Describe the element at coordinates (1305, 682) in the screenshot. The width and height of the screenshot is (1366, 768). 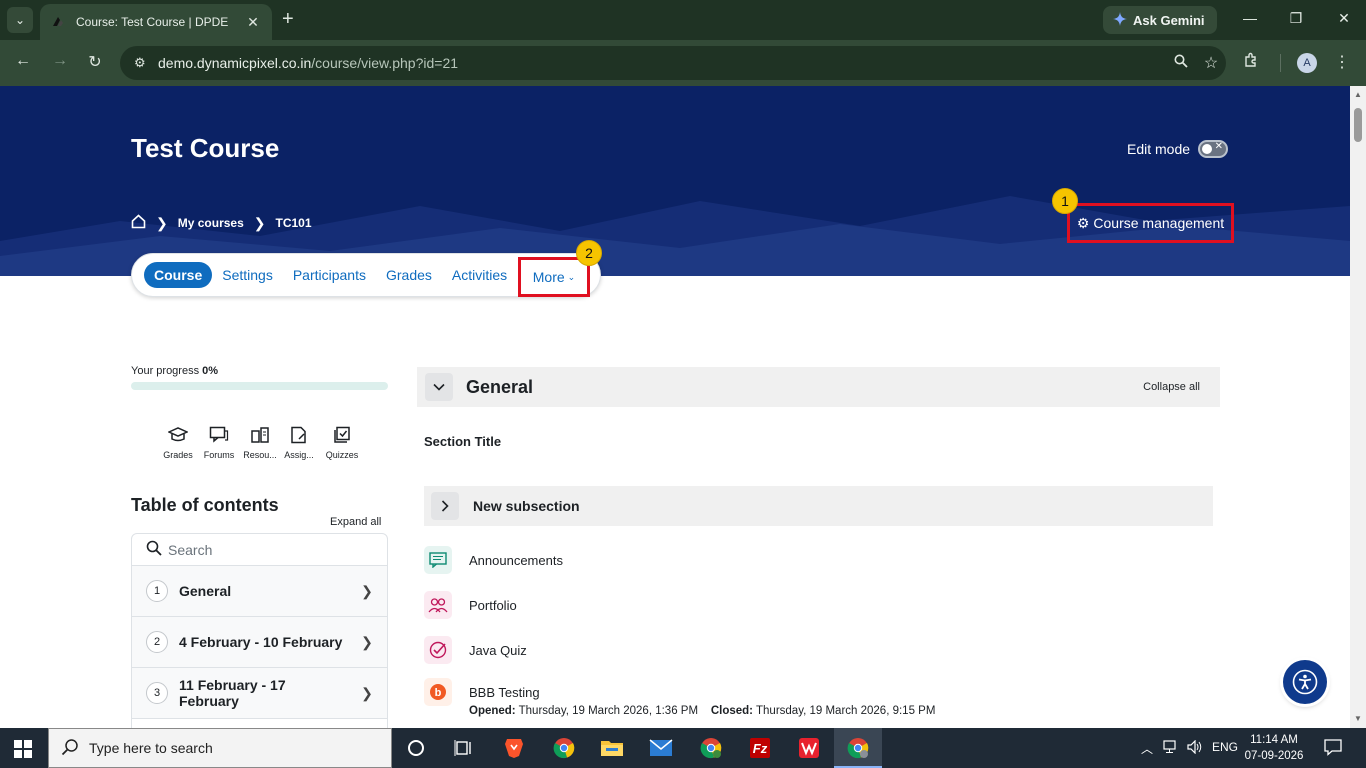
I see `accessibility-button` at that location.